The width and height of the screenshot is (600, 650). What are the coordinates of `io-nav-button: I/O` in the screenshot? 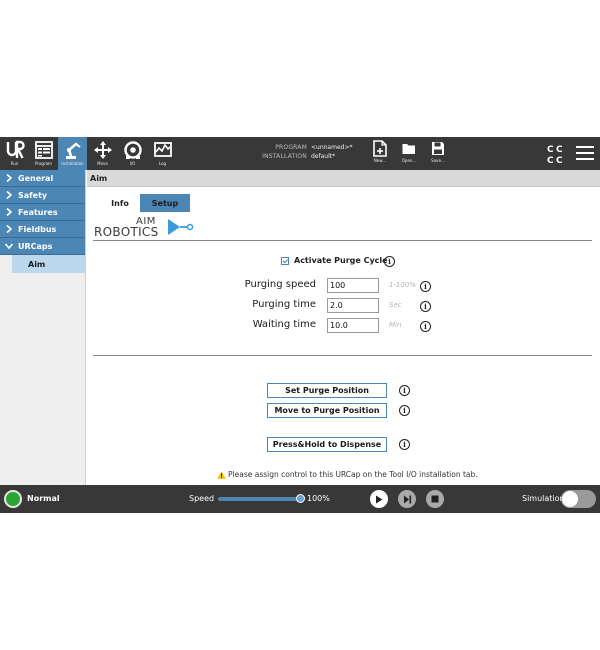 It's located at (132, 153).